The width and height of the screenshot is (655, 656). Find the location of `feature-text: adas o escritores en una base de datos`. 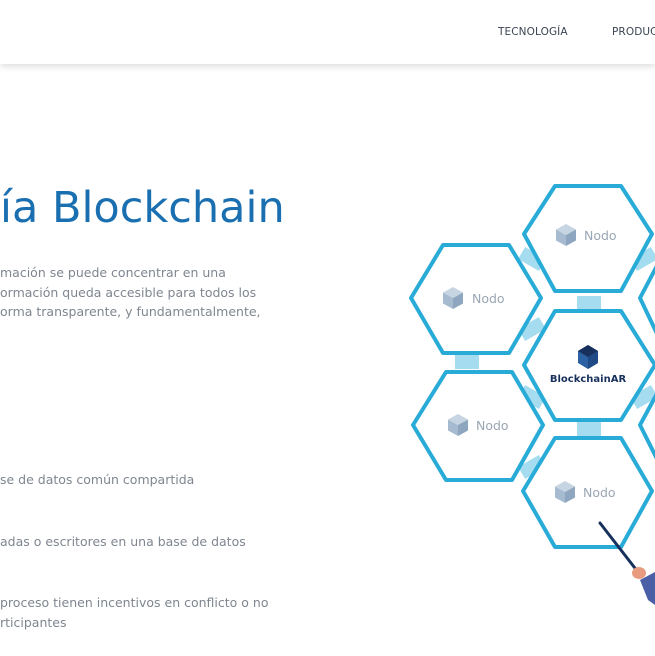

feature-text: adas o escritores en una base de datos is located at coordinates (123, 541).